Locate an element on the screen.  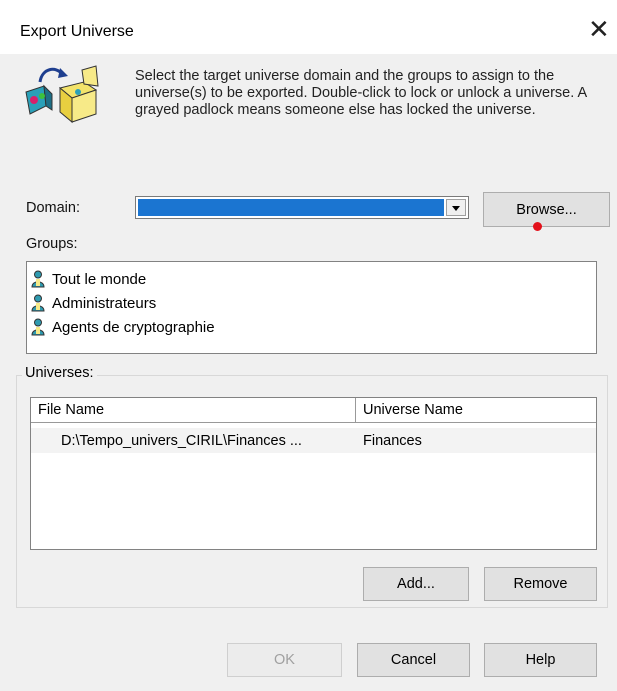
column-header-universe-name: Universe Name is located at coordinates (476, 410).